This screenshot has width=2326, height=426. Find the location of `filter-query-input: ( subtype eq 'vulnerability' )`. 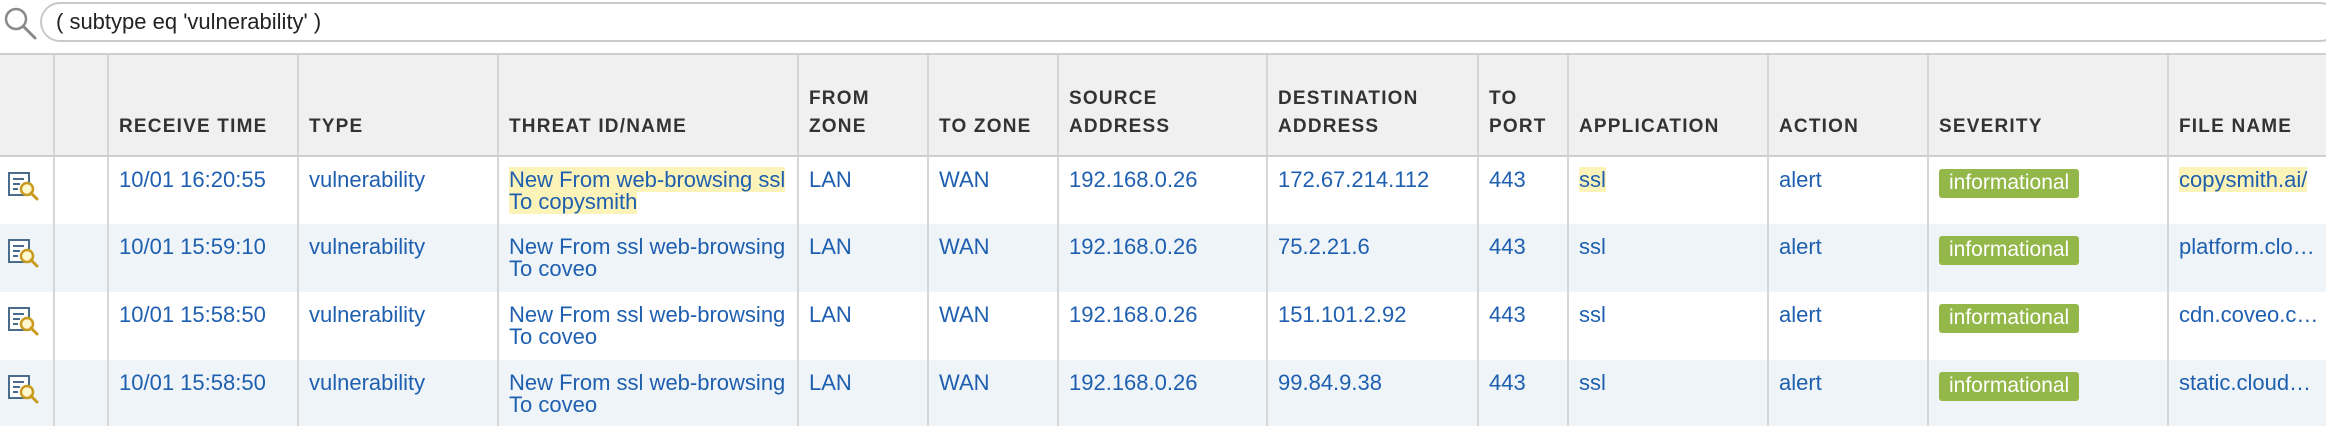

filter-query-input: ( subtype eq 'vulnerability' ) is located at coordinates (1183, 22).